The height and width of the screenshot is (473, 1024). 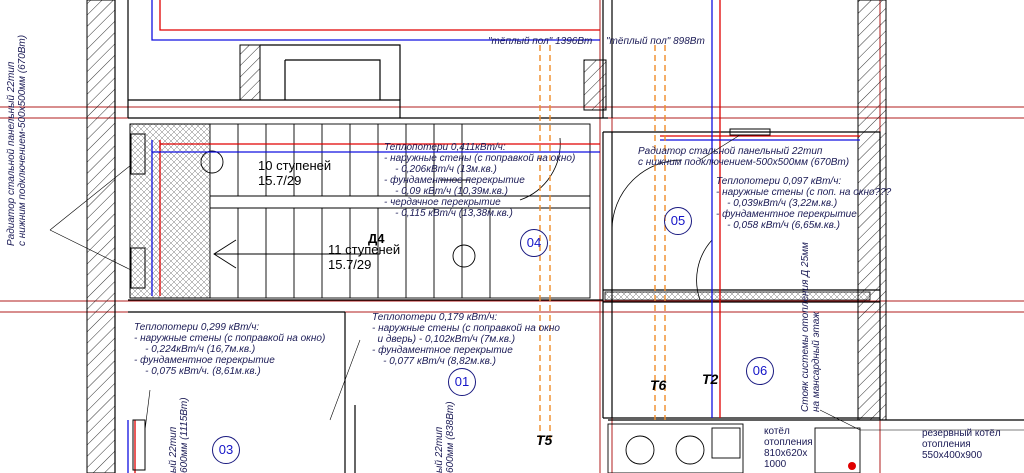 I want to click on radiator-note-bottom-a: ый 22тип 600мм (1115Вт), so click(x=179, y=435).